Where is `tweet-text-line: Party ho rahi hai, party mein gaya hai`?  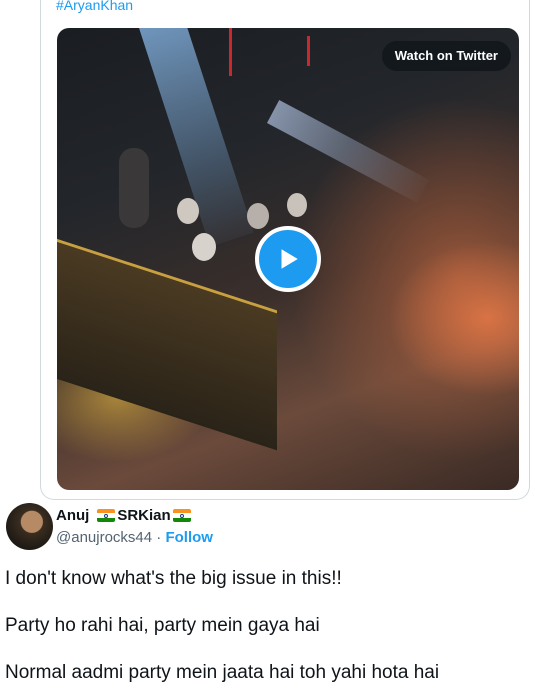 tweet-text-line: Party ho rahi hai, party mein gaya hai is located at coordinates (162, 625).